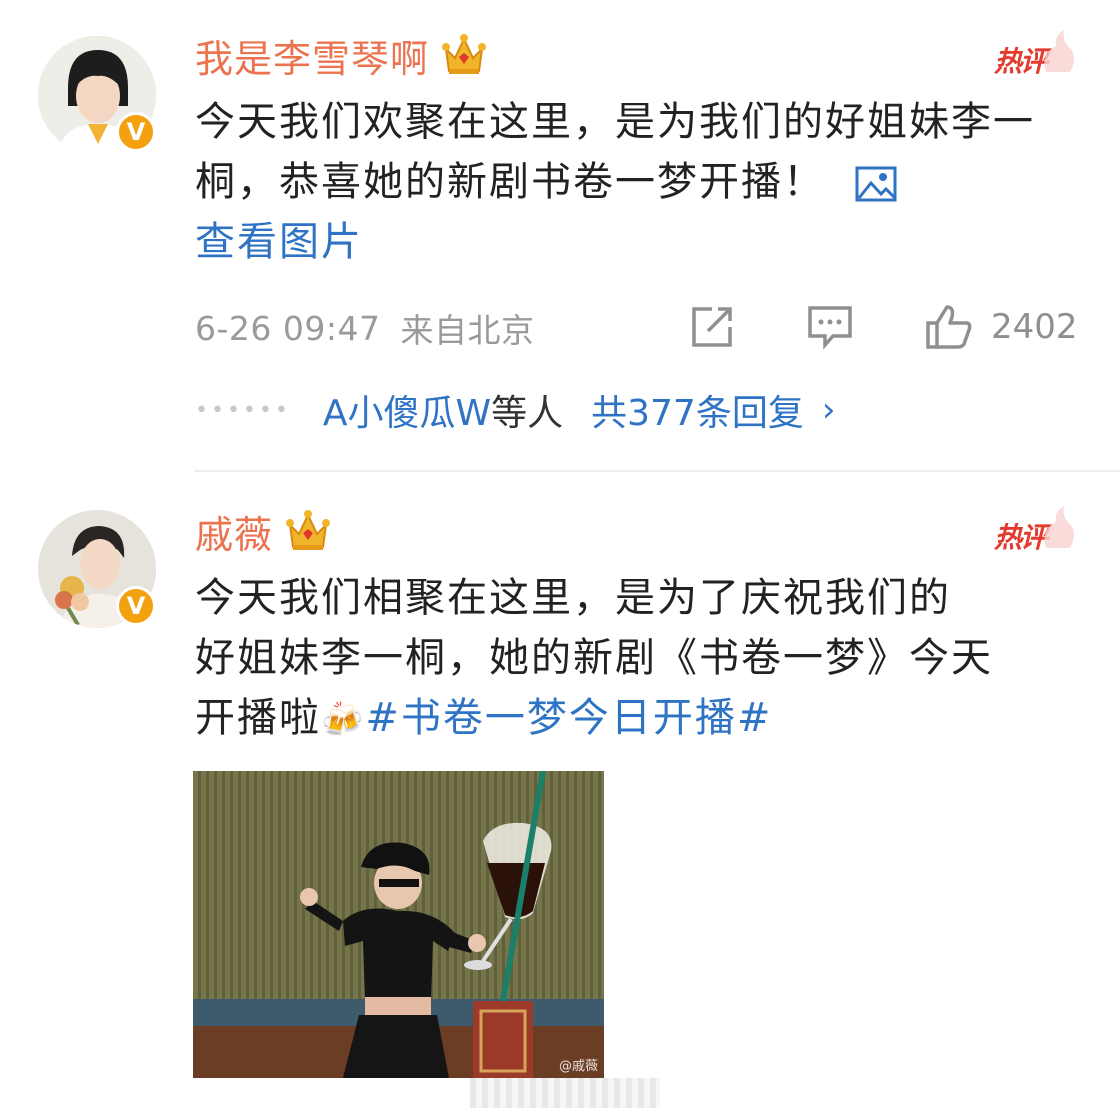 This screenshot has height=1120, width=1120. Describe the element at coordinates (829, 410) in the screenshot. I see `chevron-right-icon: ›` at that location.